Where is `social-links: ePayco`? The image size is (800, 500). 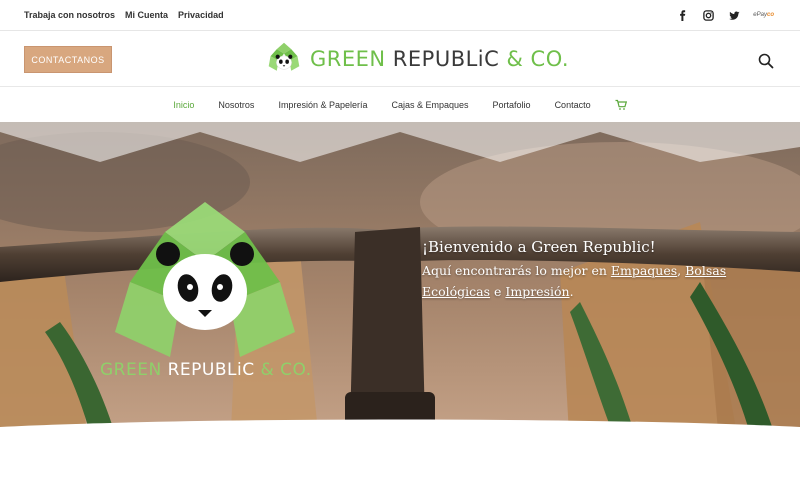 social-links: ePayco is located at coordinates (724, 15).